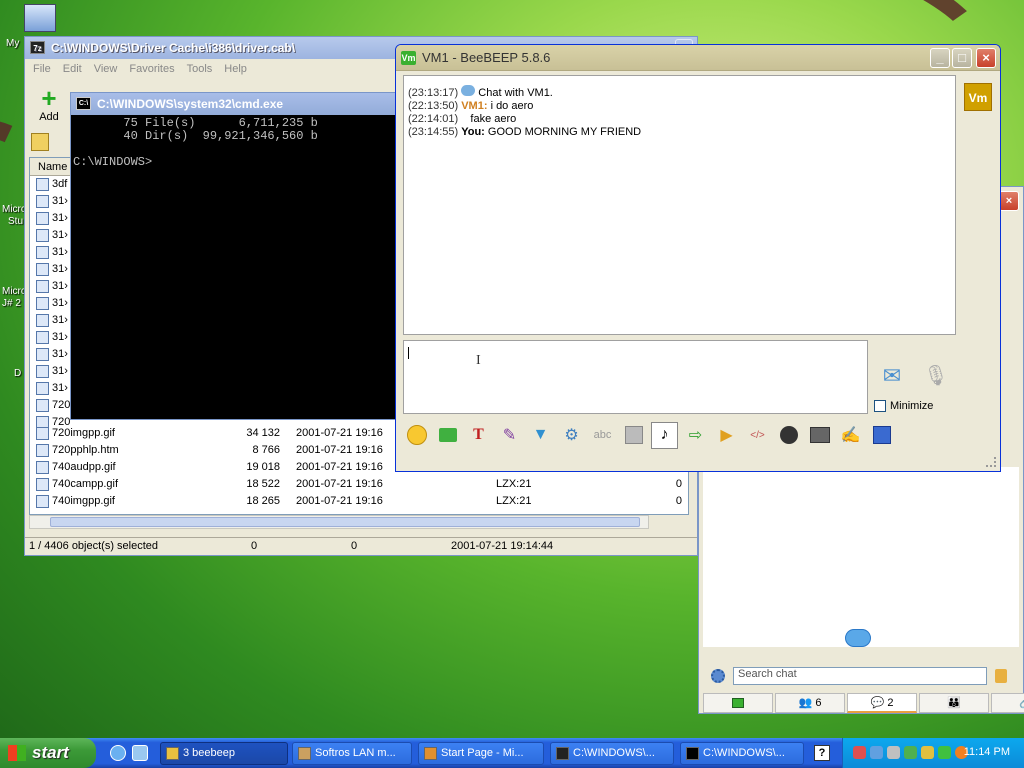 Image resolution: width=1024 pixels, height=768 pixels. I want to click on desktop-icon-label: Stu, so click(15, 221).